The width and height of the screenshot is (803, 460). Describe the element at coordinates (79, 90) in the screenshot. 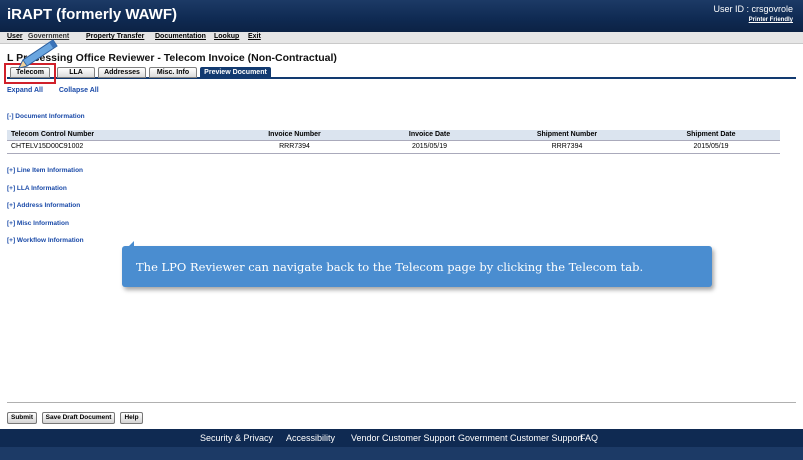

I see `collapse-all-link: Collapse All` at that location.